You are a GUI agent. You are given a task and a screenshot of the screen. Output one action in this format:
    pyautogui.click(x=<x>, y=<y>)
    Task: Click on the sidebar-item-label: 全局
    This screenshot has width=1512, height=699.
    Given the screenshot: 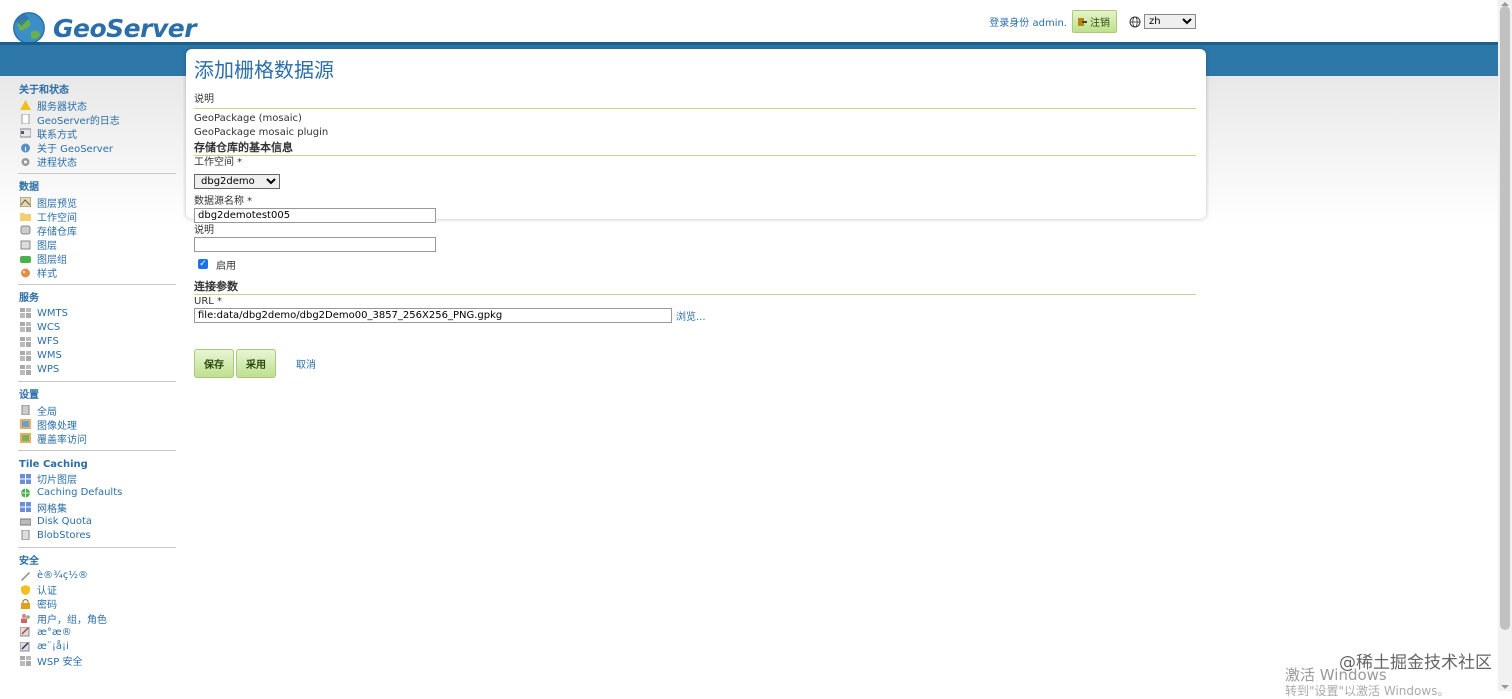 What is the action you would take?
    pyautogui.click(x=47, y=412)
    